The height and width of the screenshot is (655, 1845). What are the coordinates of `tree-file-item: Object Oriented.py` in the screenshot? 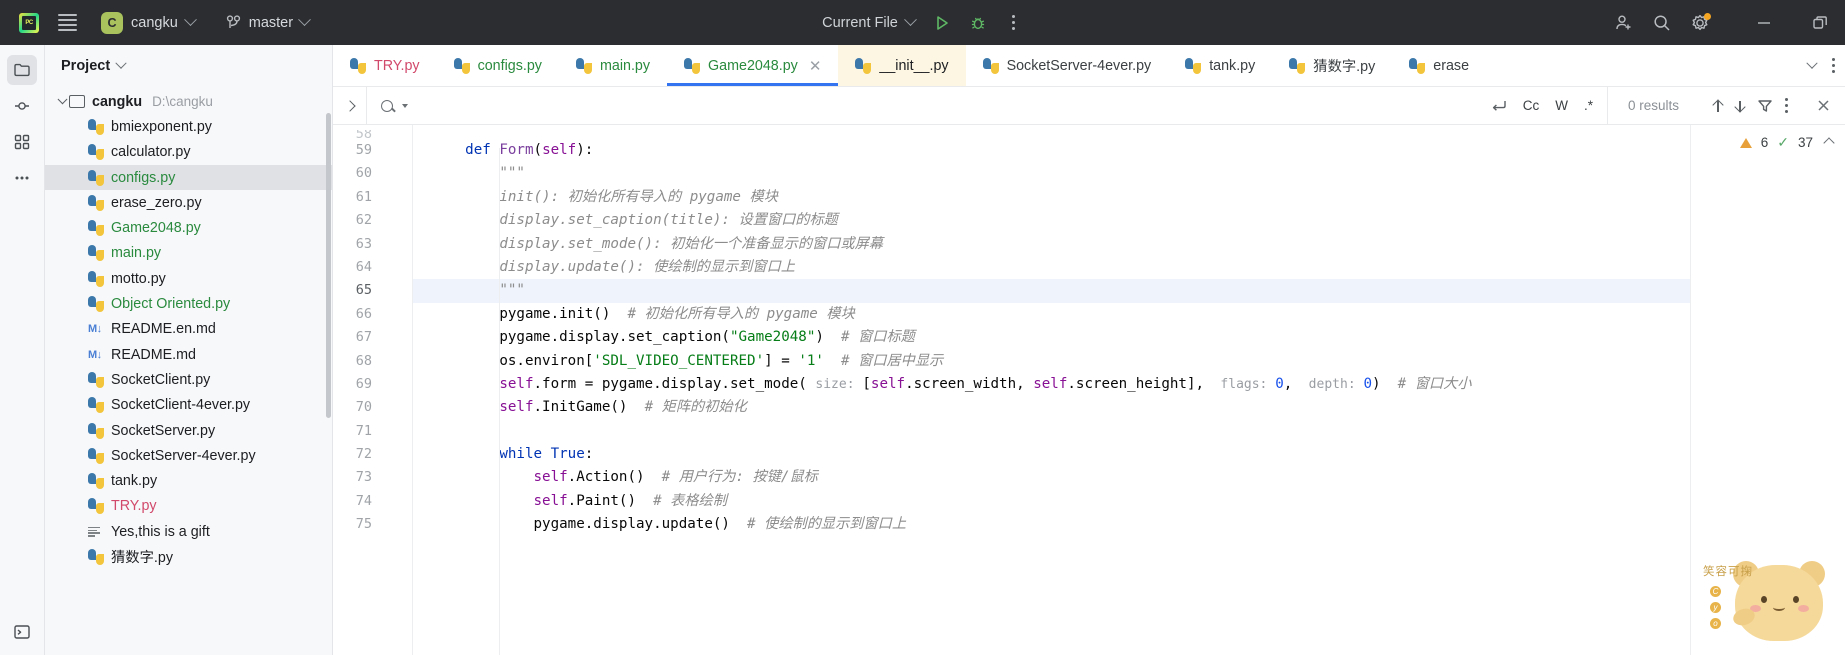 It's located at (188, 303).